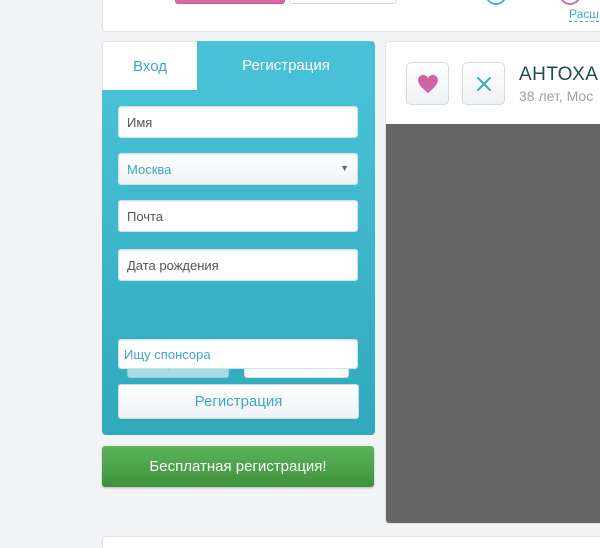 The image size is (600, 548). What do you see at coordinates (584, 14) in the screenshot?
I see `expand-link: Расш` at bounding box center [584, 14].